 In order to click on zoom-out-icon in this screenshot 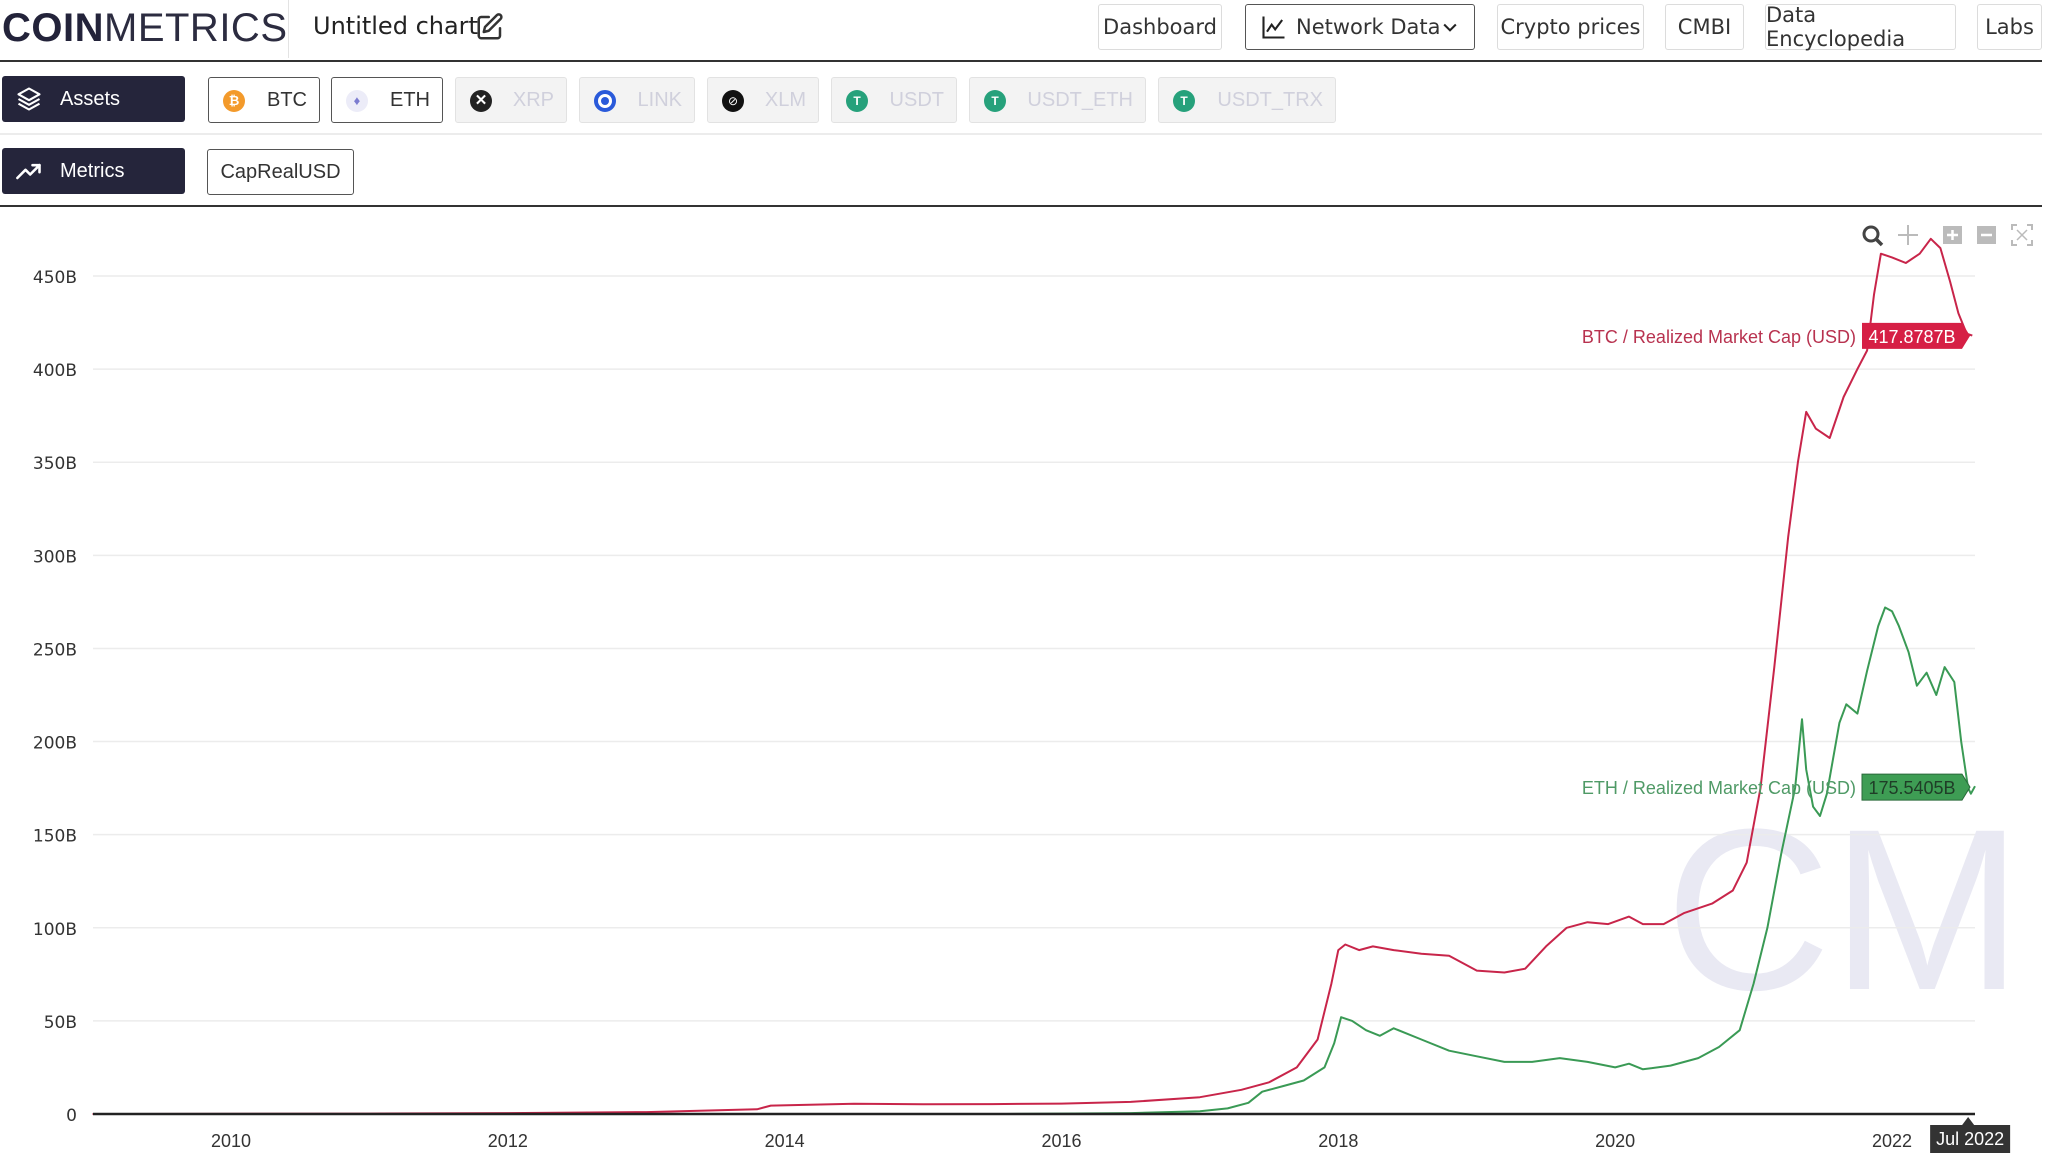, I will do `click(1986, 235)`.